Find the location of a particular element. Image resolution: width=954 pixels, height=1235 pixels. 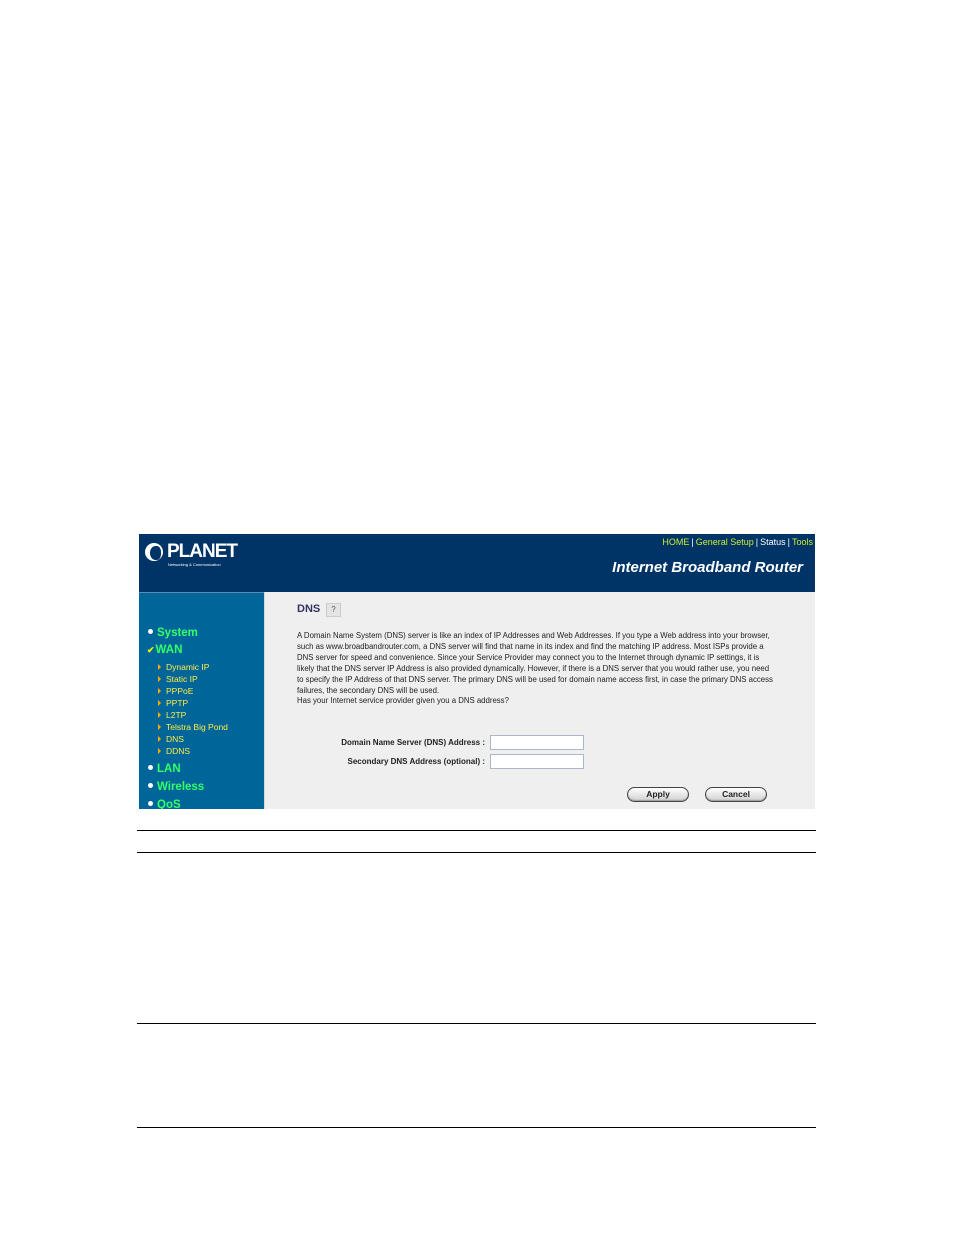

primary-dns-input is located at coordinates (537, 742).